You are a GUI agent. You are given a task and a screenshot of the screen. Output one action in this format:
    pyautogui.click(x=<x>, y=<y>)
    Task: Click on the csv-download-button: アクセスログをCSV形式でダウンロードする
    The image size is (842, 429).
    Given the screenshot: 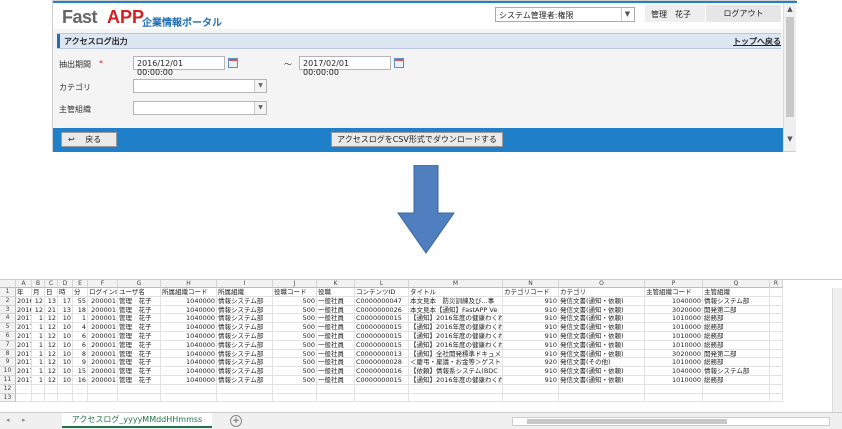 What is the action you would take?
    pyautogui.click(x=417, y=139)
    